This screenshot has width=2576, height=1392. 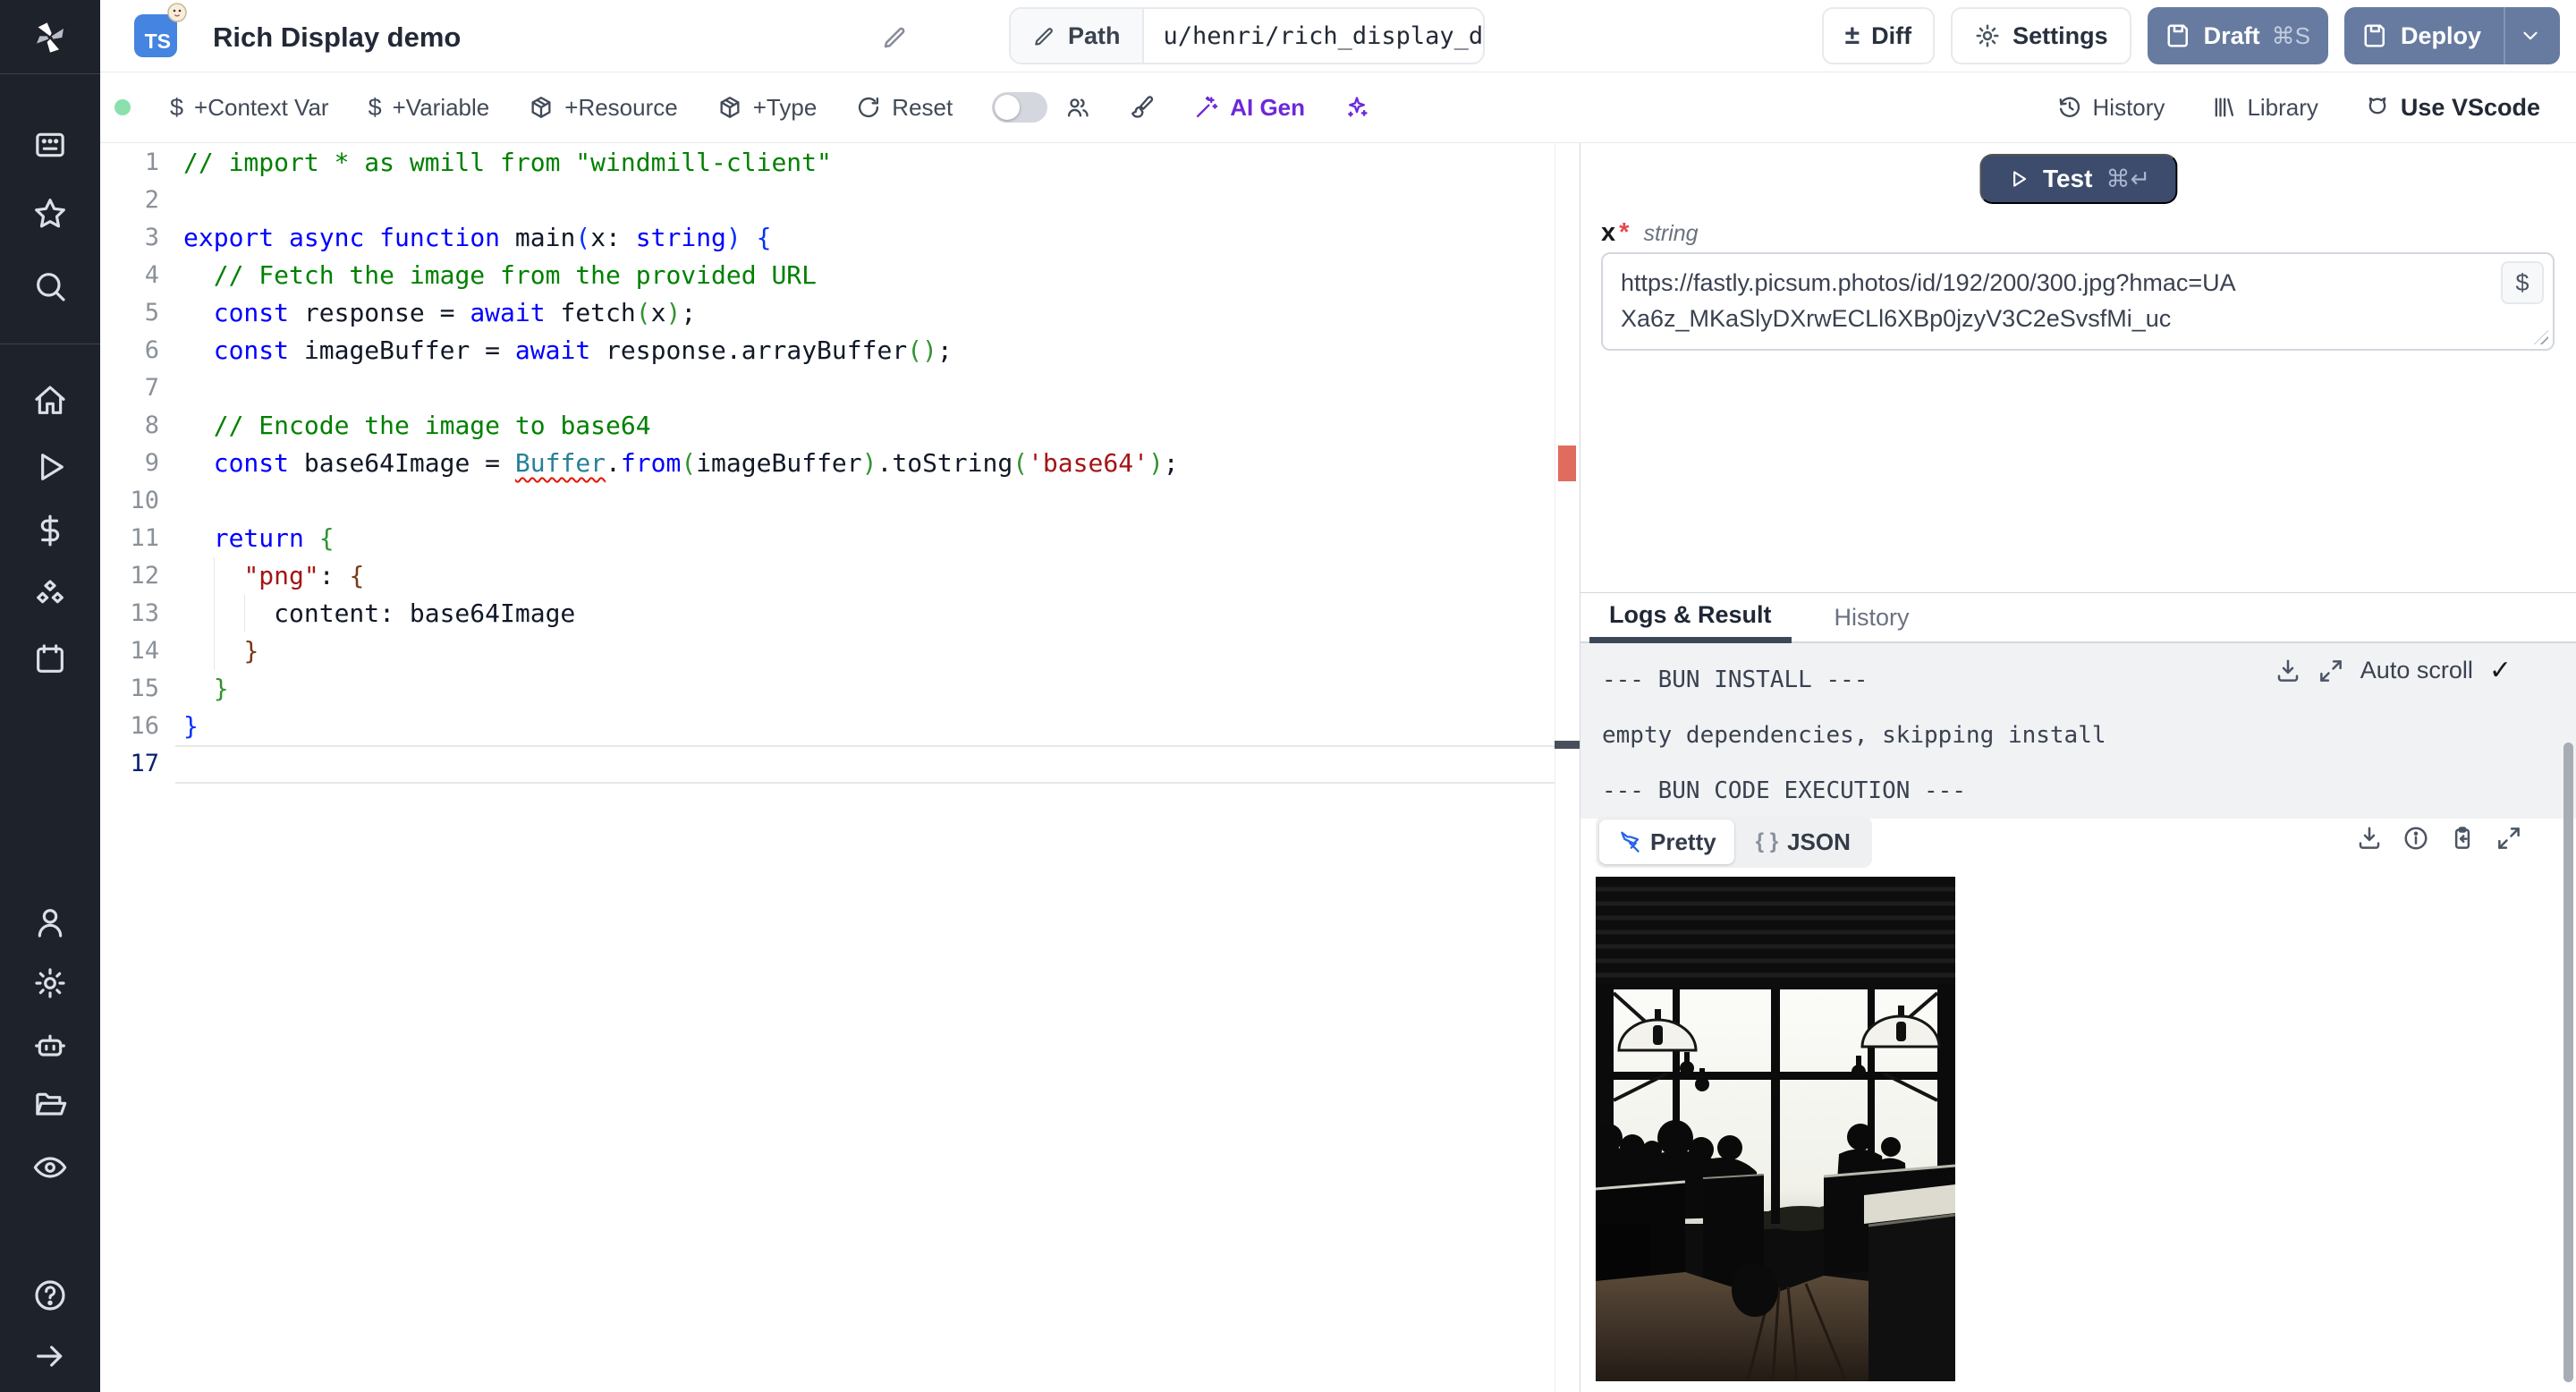 What do you see at coordinates (2415, 838) in the screenshot?
I see `info-icon` at bounding box center [2415, 838].